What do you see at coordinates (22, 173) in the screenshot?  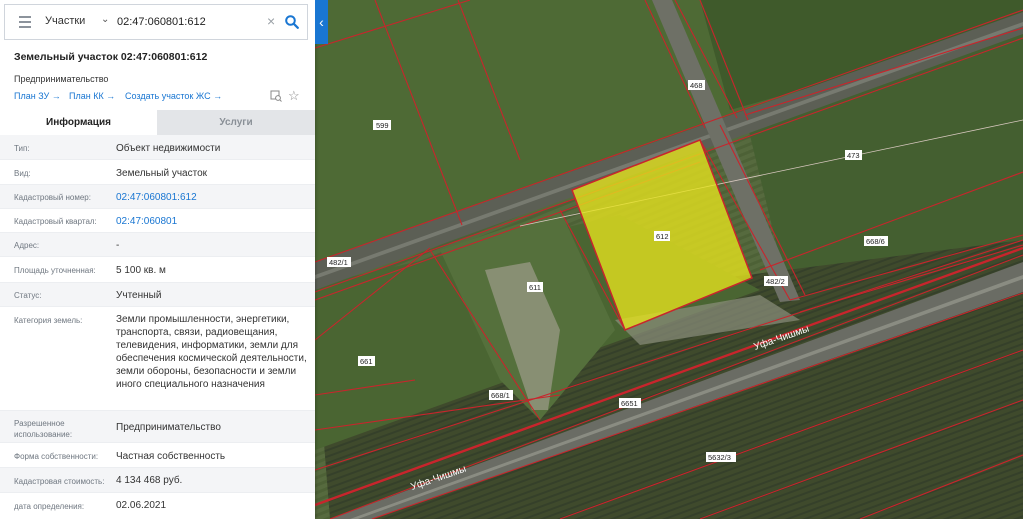 I see `info-label: Вид:` at bounding box center [22, 173].